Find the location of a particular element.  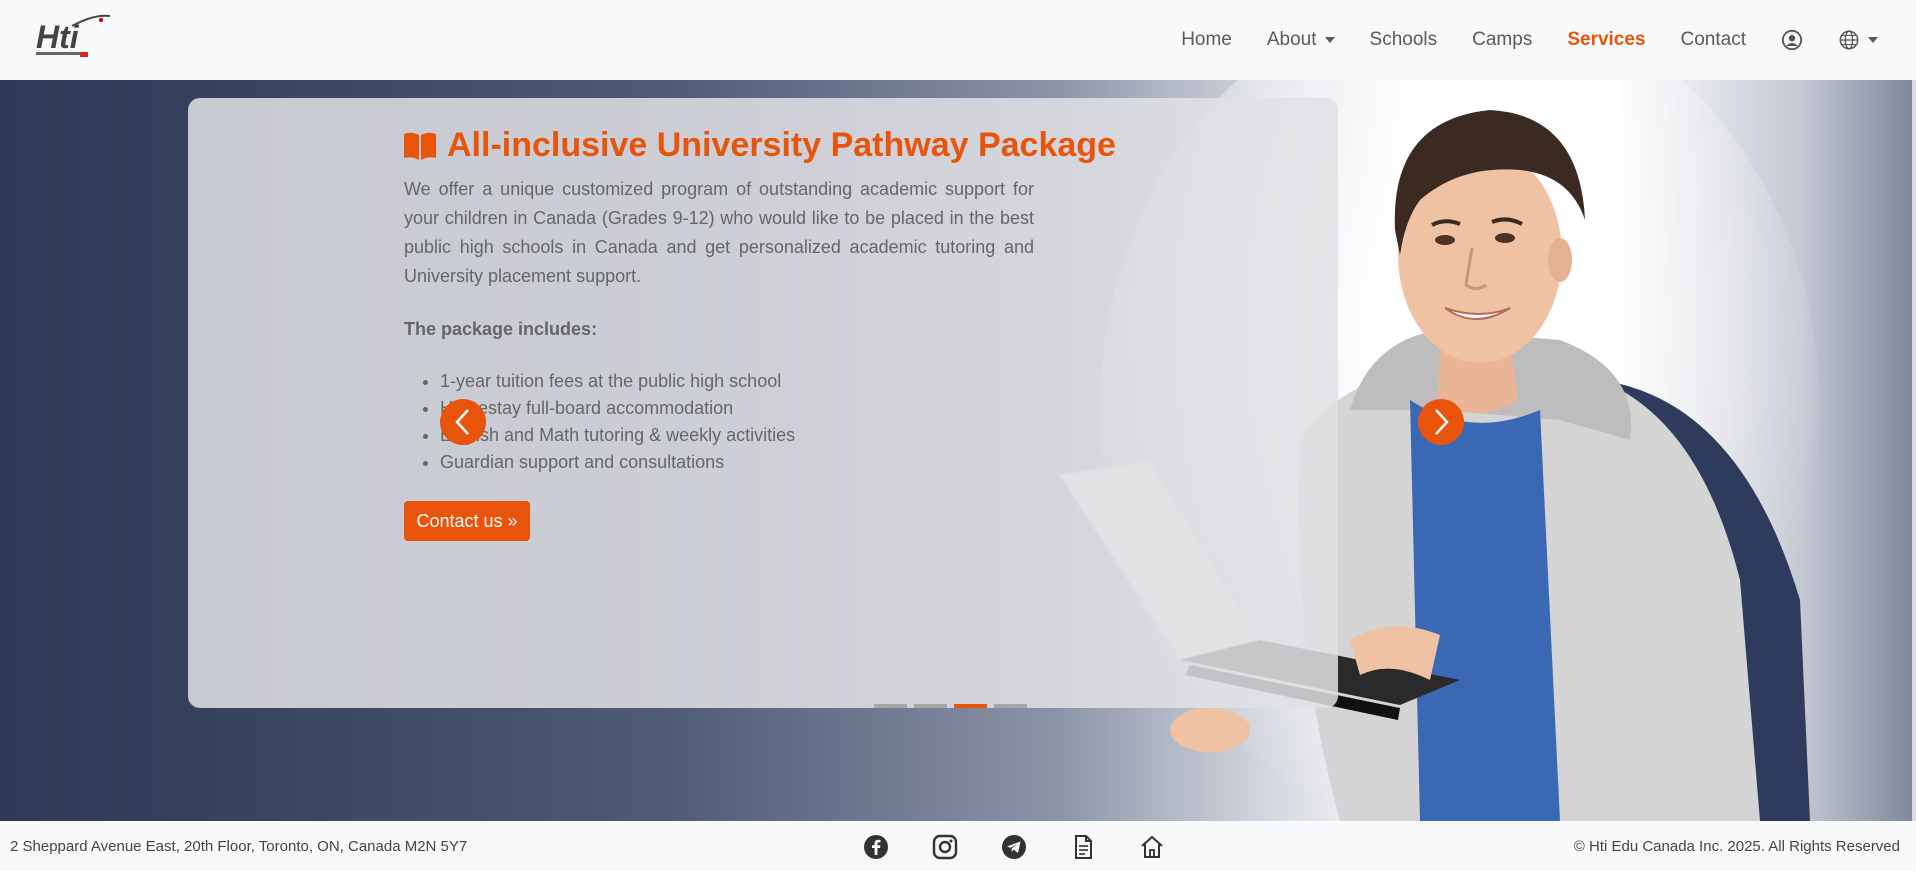

carousel-next-button is located at coordinates (1441, 422).